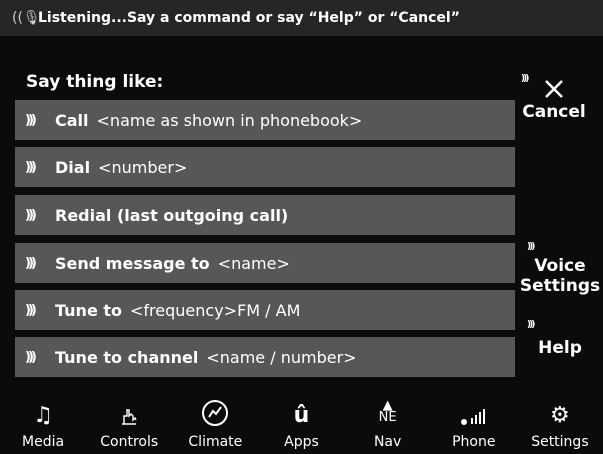  I want to click on voice-settings-button: ))) Voice Settings, so click(560, 272).